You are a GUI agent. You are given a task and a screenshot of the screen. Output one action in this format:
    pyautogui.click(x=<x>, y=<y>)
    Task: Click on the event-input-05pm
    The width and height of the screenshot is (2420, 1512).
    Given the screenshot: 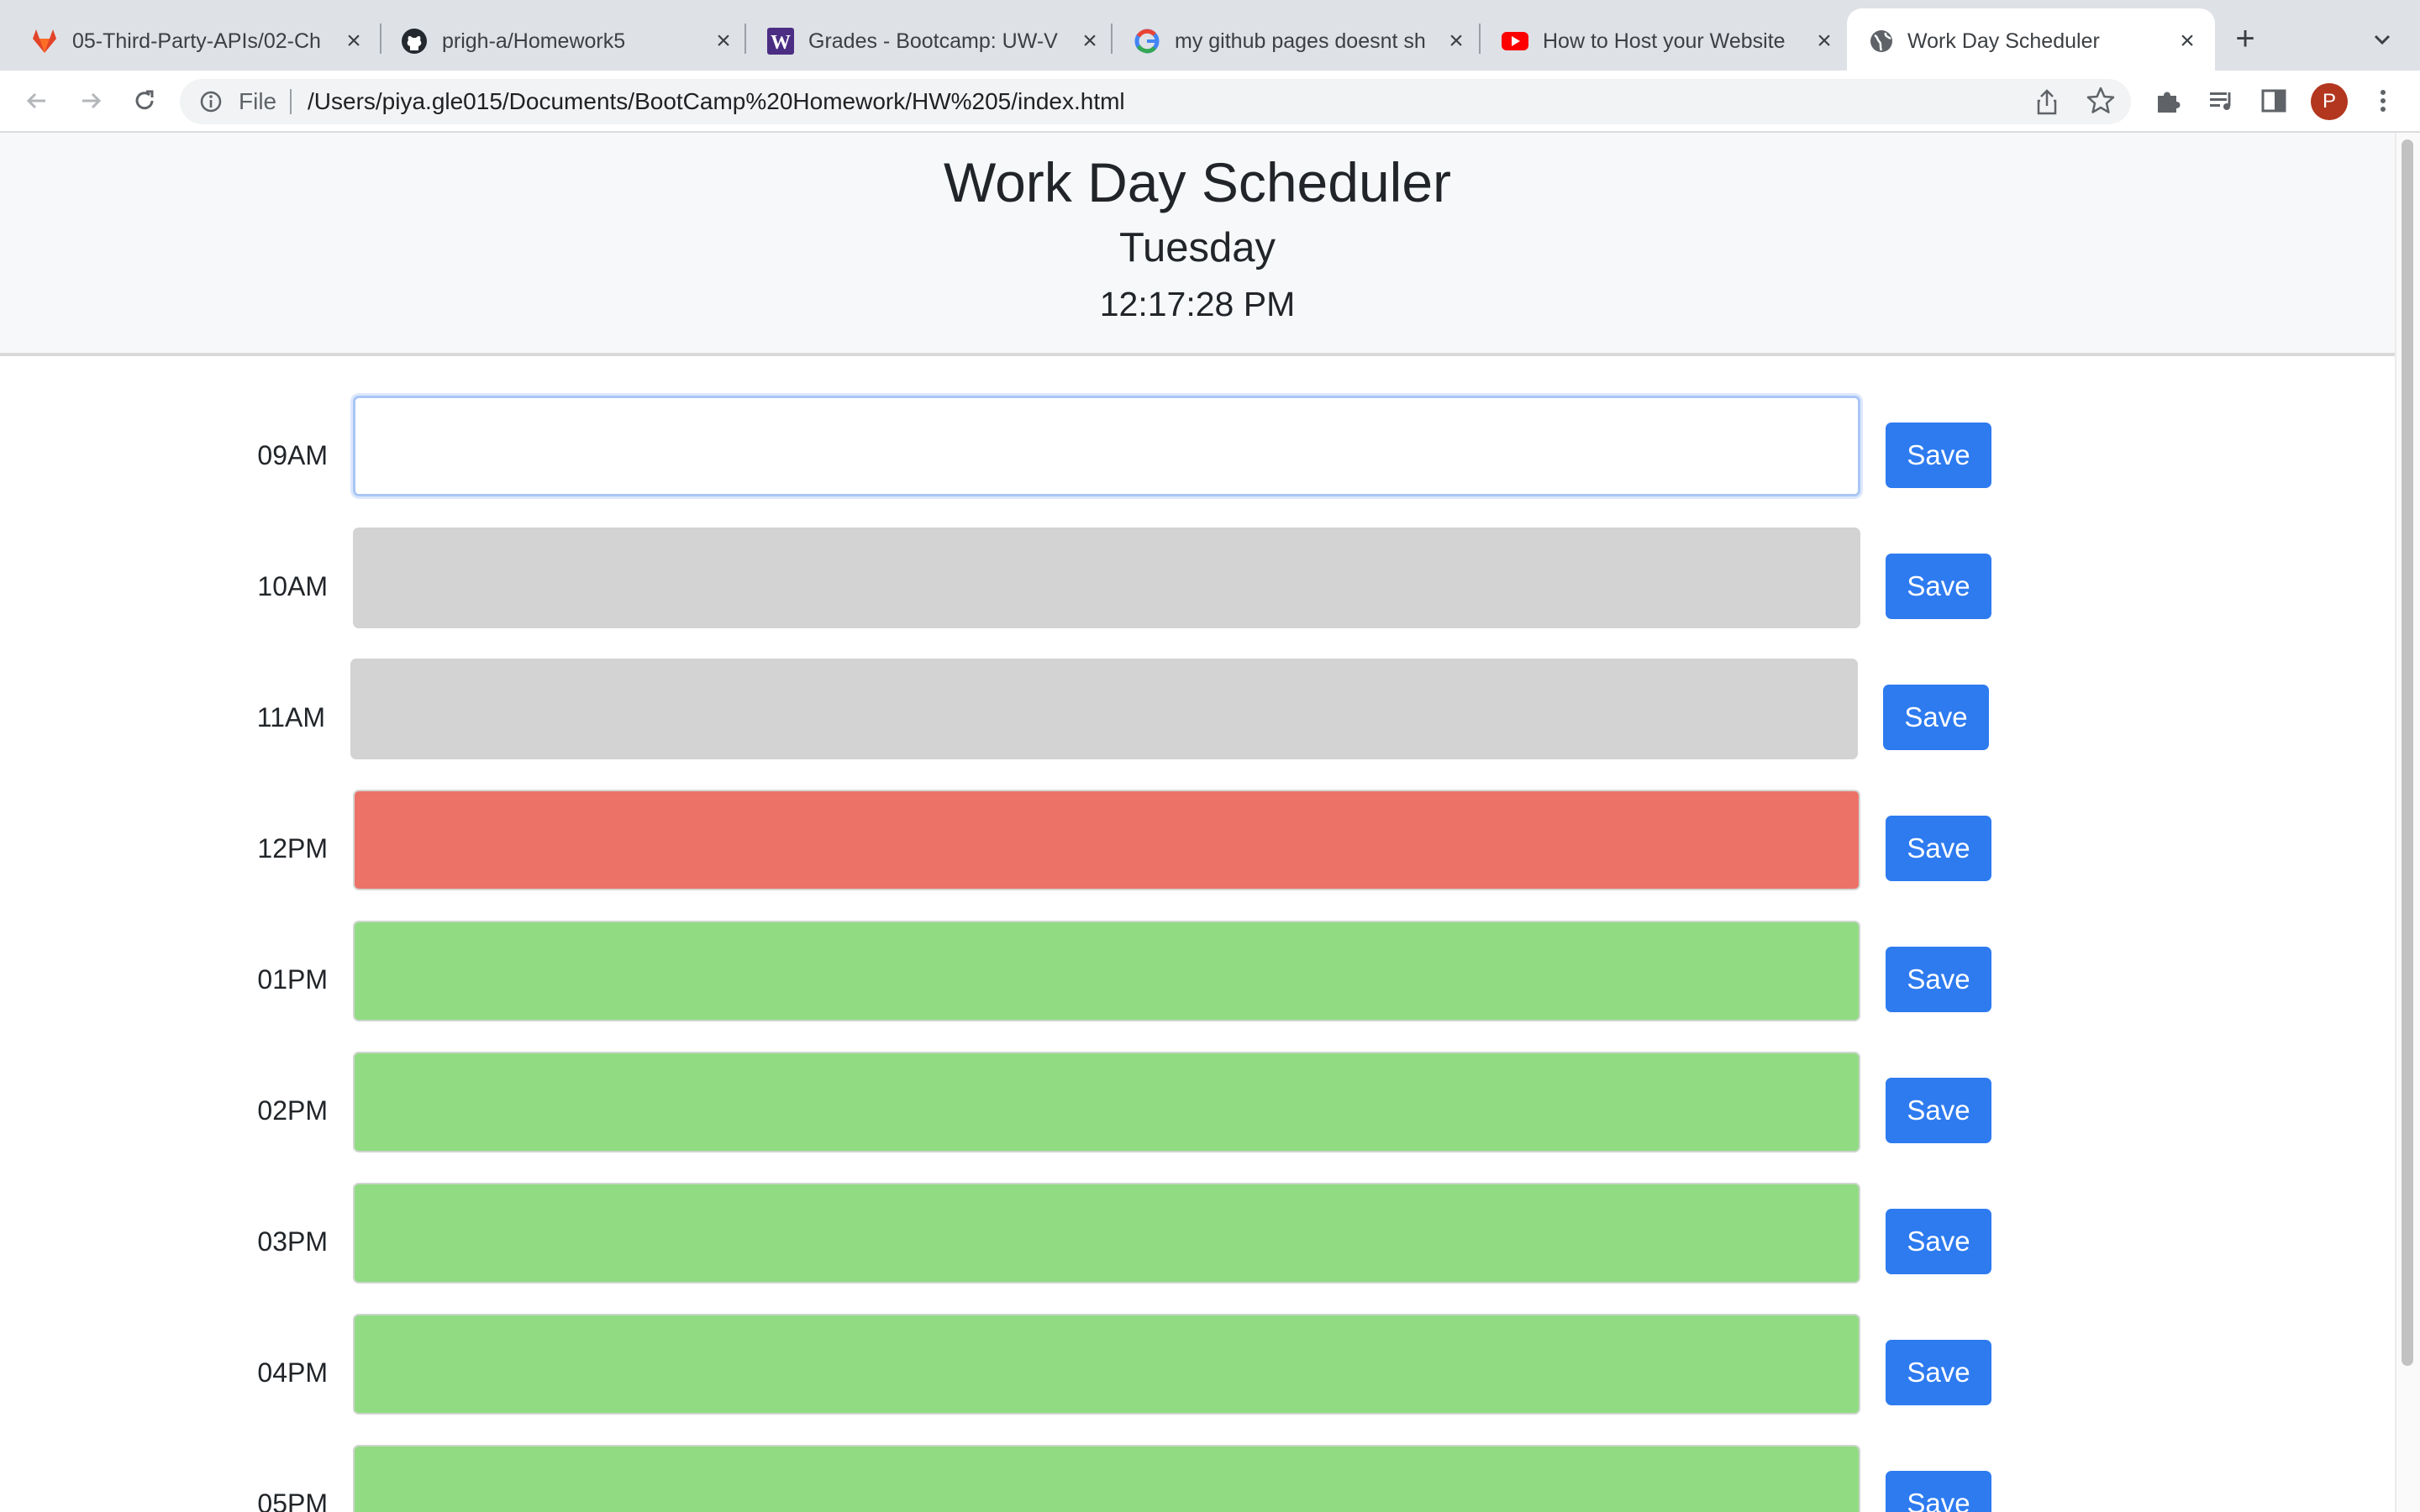 What is the action you would take?
    pyautogui.click(x=1106, y=1478)
    